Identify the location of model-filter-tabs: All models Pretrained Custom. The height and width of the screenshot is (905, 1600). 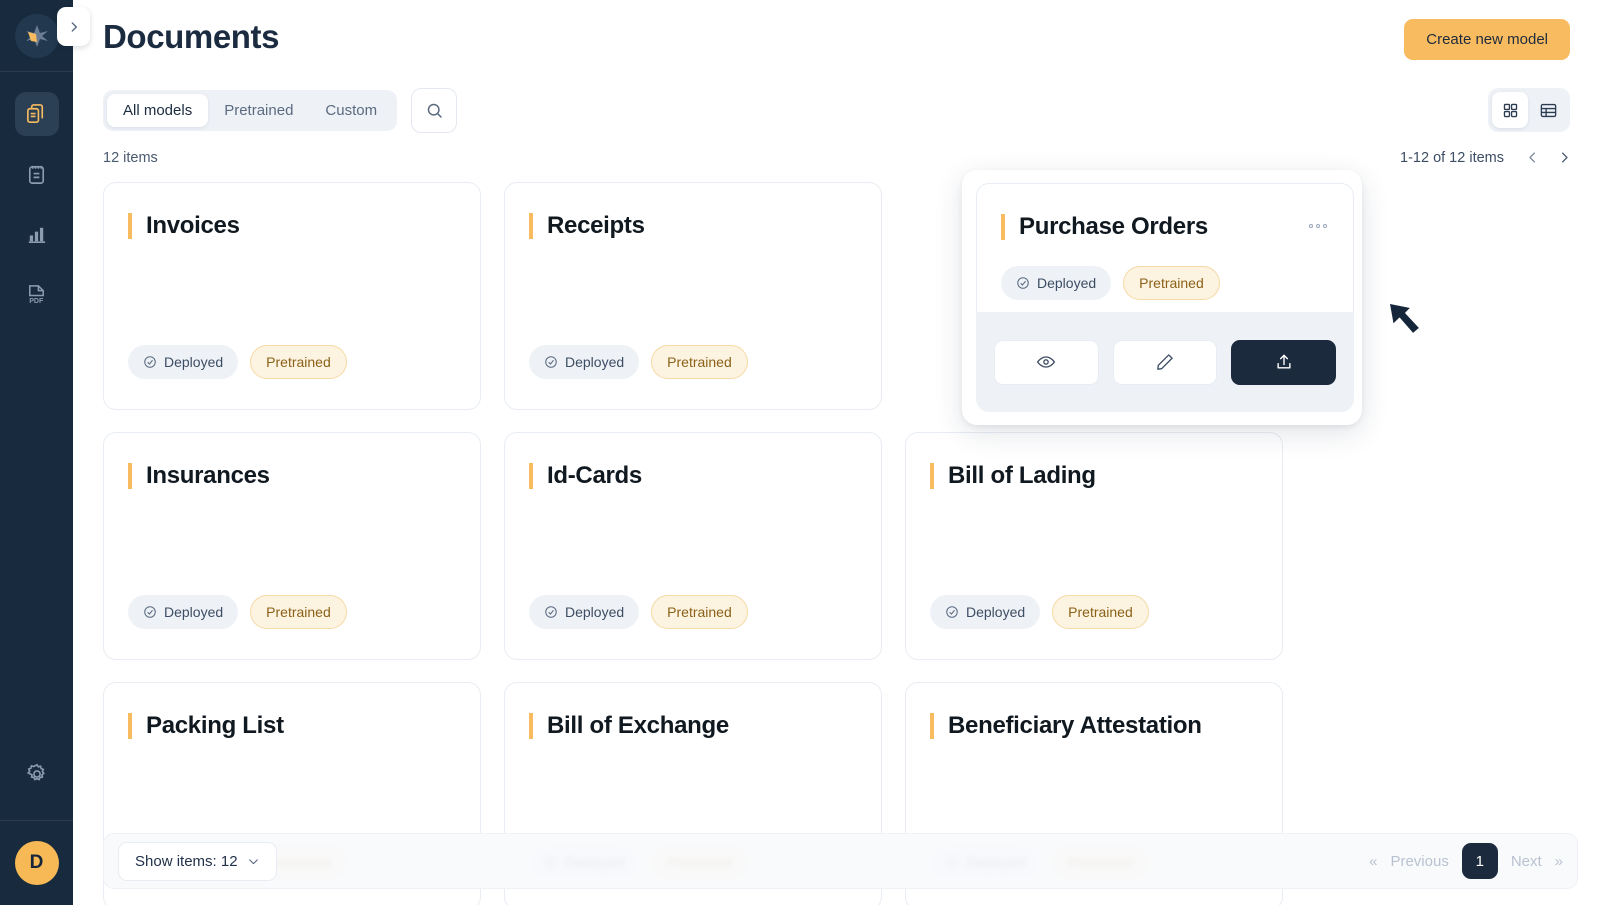
(250, 110).